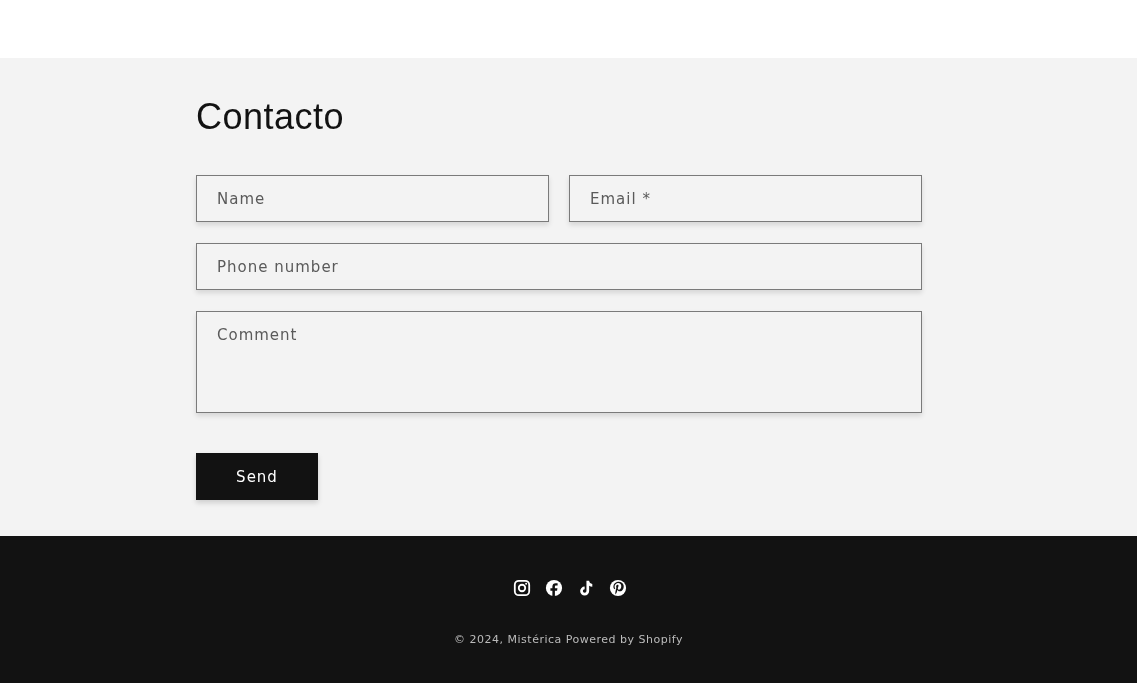  Describe the element at coordinates (534, 639) in the screenshot. I see `brand-link: Mistérica` at that location.